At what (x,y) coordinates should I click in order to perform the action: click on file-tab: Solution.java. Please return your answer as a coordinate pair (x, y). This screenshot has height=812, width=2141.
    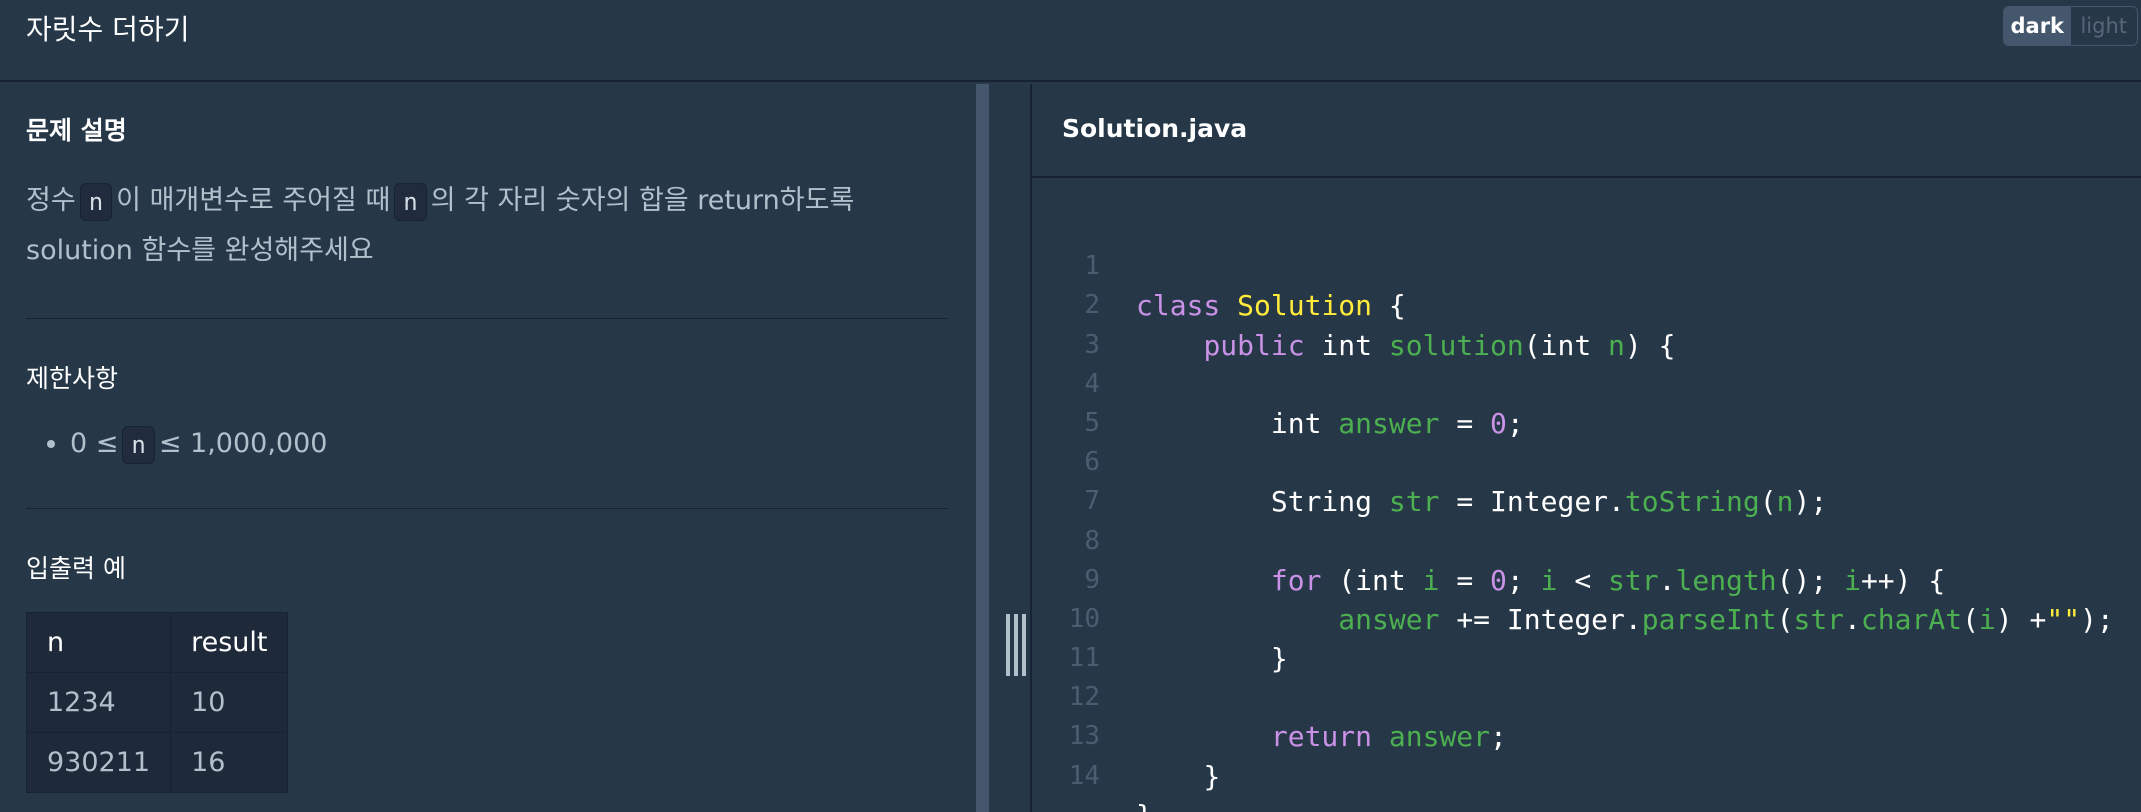
    Looking at the image, I should click on (1586, 131).